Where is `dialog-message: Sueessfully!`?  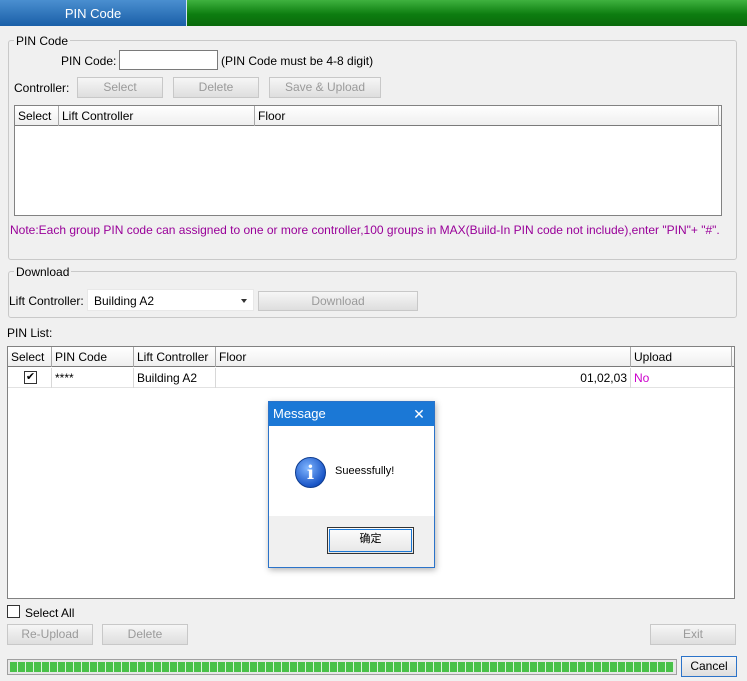
dialog-message: Sueessfully! is located at coordinates (365, 471).